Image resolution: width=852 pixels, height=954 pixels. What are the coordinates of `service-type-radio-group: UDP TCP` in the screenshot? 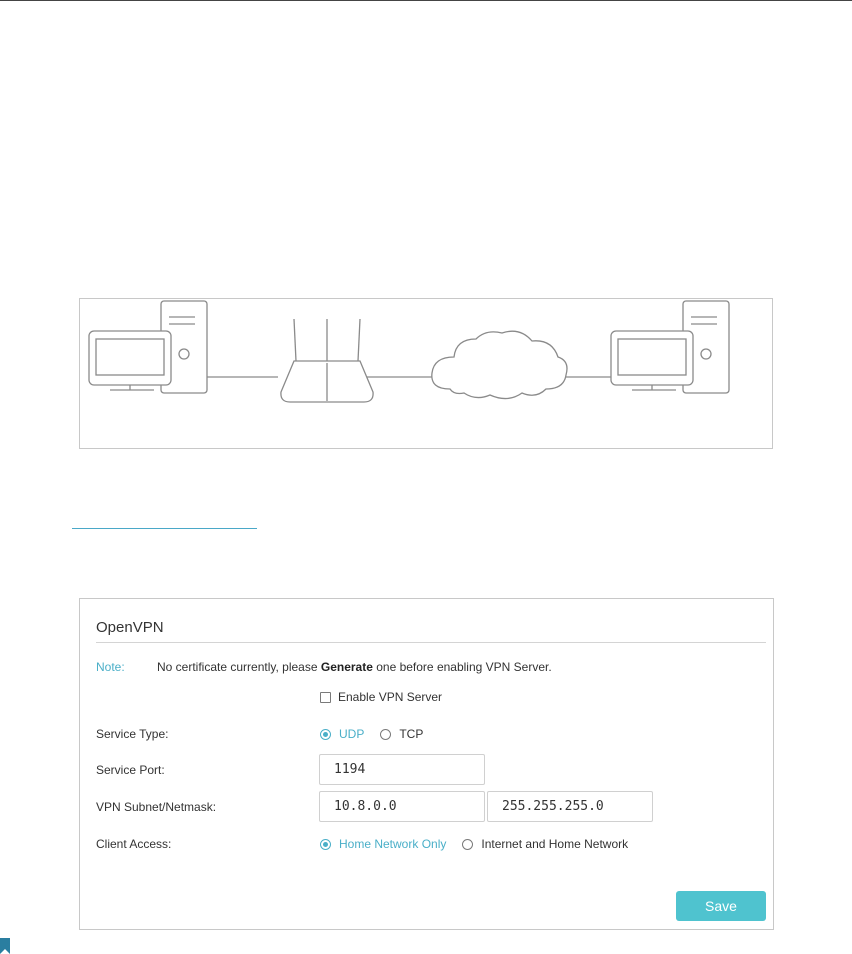 It's located at (379, 734).